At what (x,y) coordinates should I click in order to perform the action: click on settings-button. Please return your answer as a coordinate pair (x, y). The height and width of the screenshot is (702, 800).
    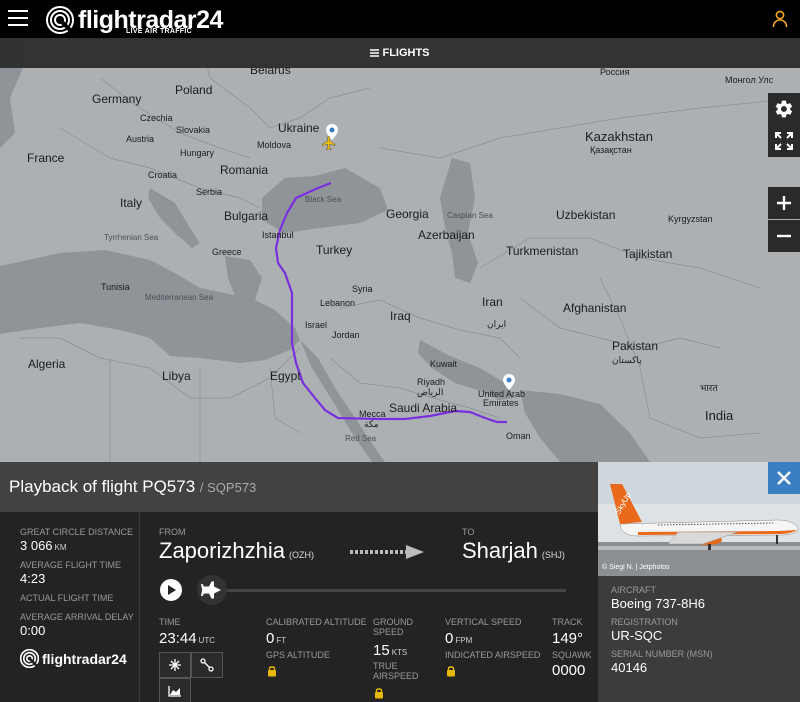
    Looking at the image, I should click on (784, 109).